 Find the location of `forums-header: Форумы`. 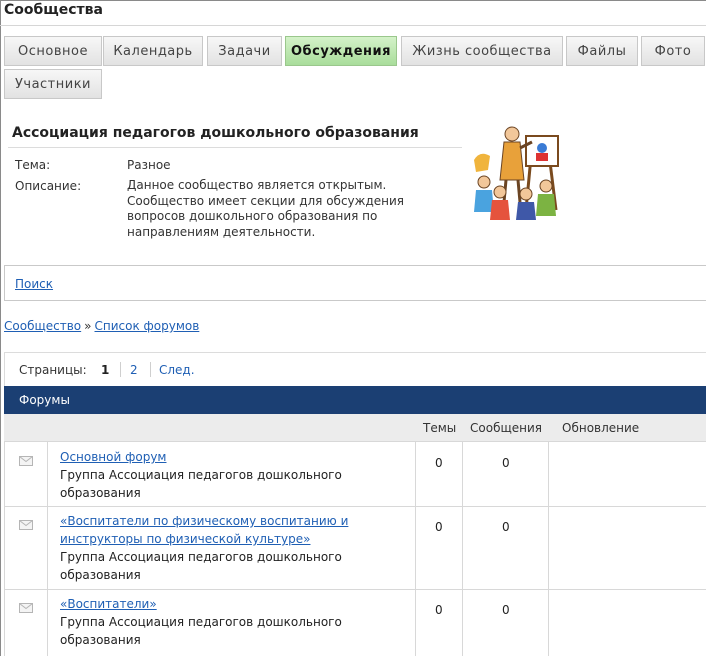

forums-header: Форумы is located at coordinates (355, 400).